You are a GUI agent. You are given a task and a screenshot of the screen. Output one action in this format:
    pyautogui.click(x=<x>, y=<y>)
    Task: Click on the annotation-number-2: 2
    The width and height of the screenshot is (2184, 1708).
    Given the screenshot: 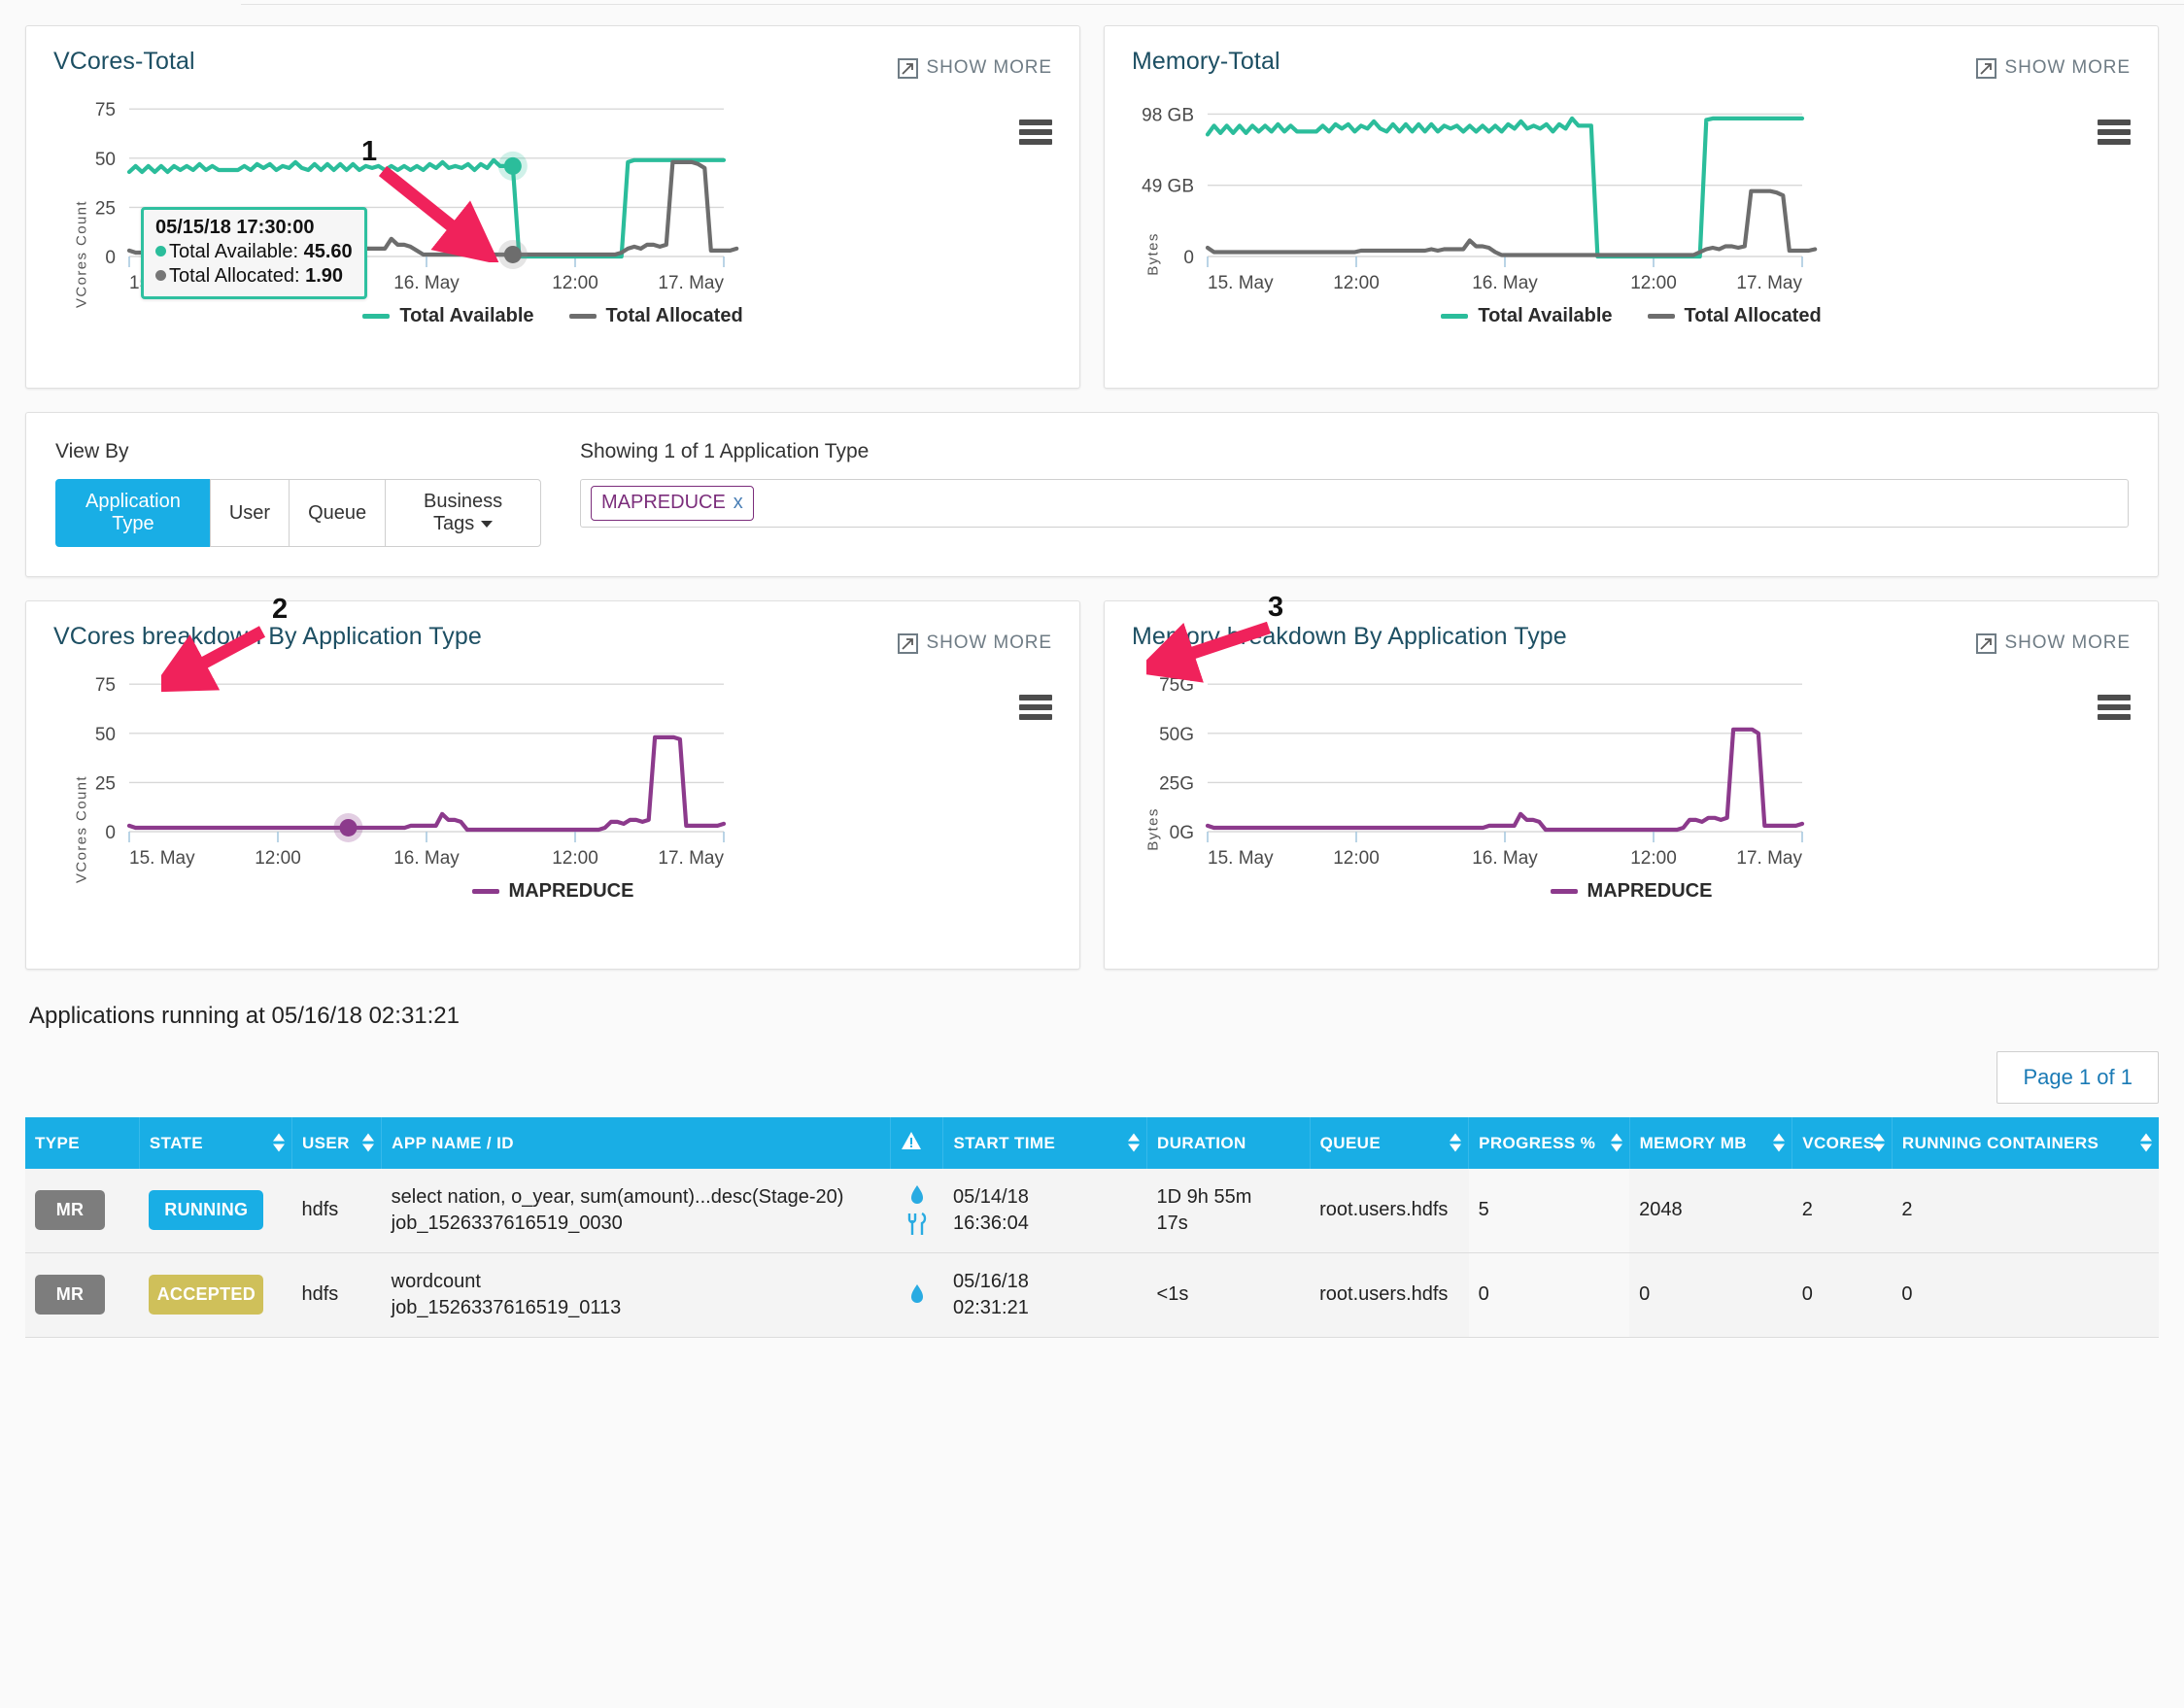 What is the action you would take?
    pyautogui.click(x=280, y=609)
    